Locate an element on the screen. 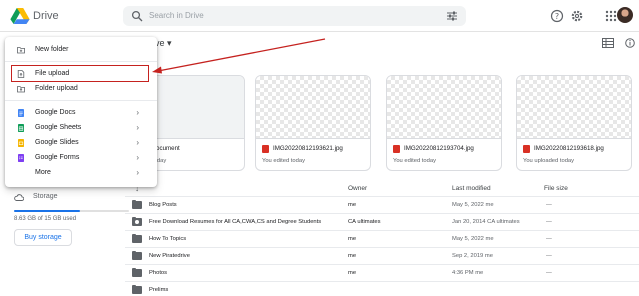 The width and height of the screenshot is (639, 296). menu-item-label: More is located at coordinates (43, 172).